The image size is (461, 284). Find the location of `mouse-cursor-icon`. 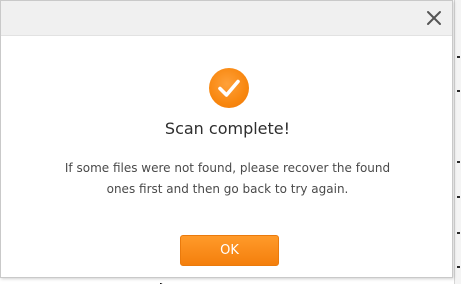

mouse-cursor-icon is located at coordinates (164, 280).